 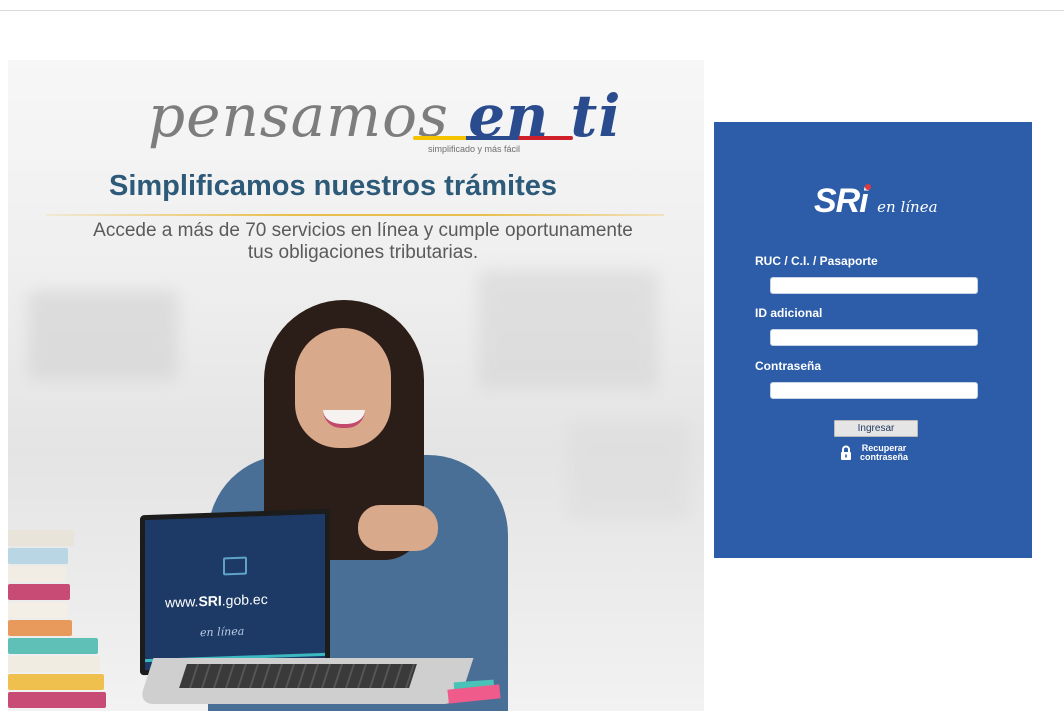 I want to click on sri-logo: SRi en línea, so click(x=876, y=201).